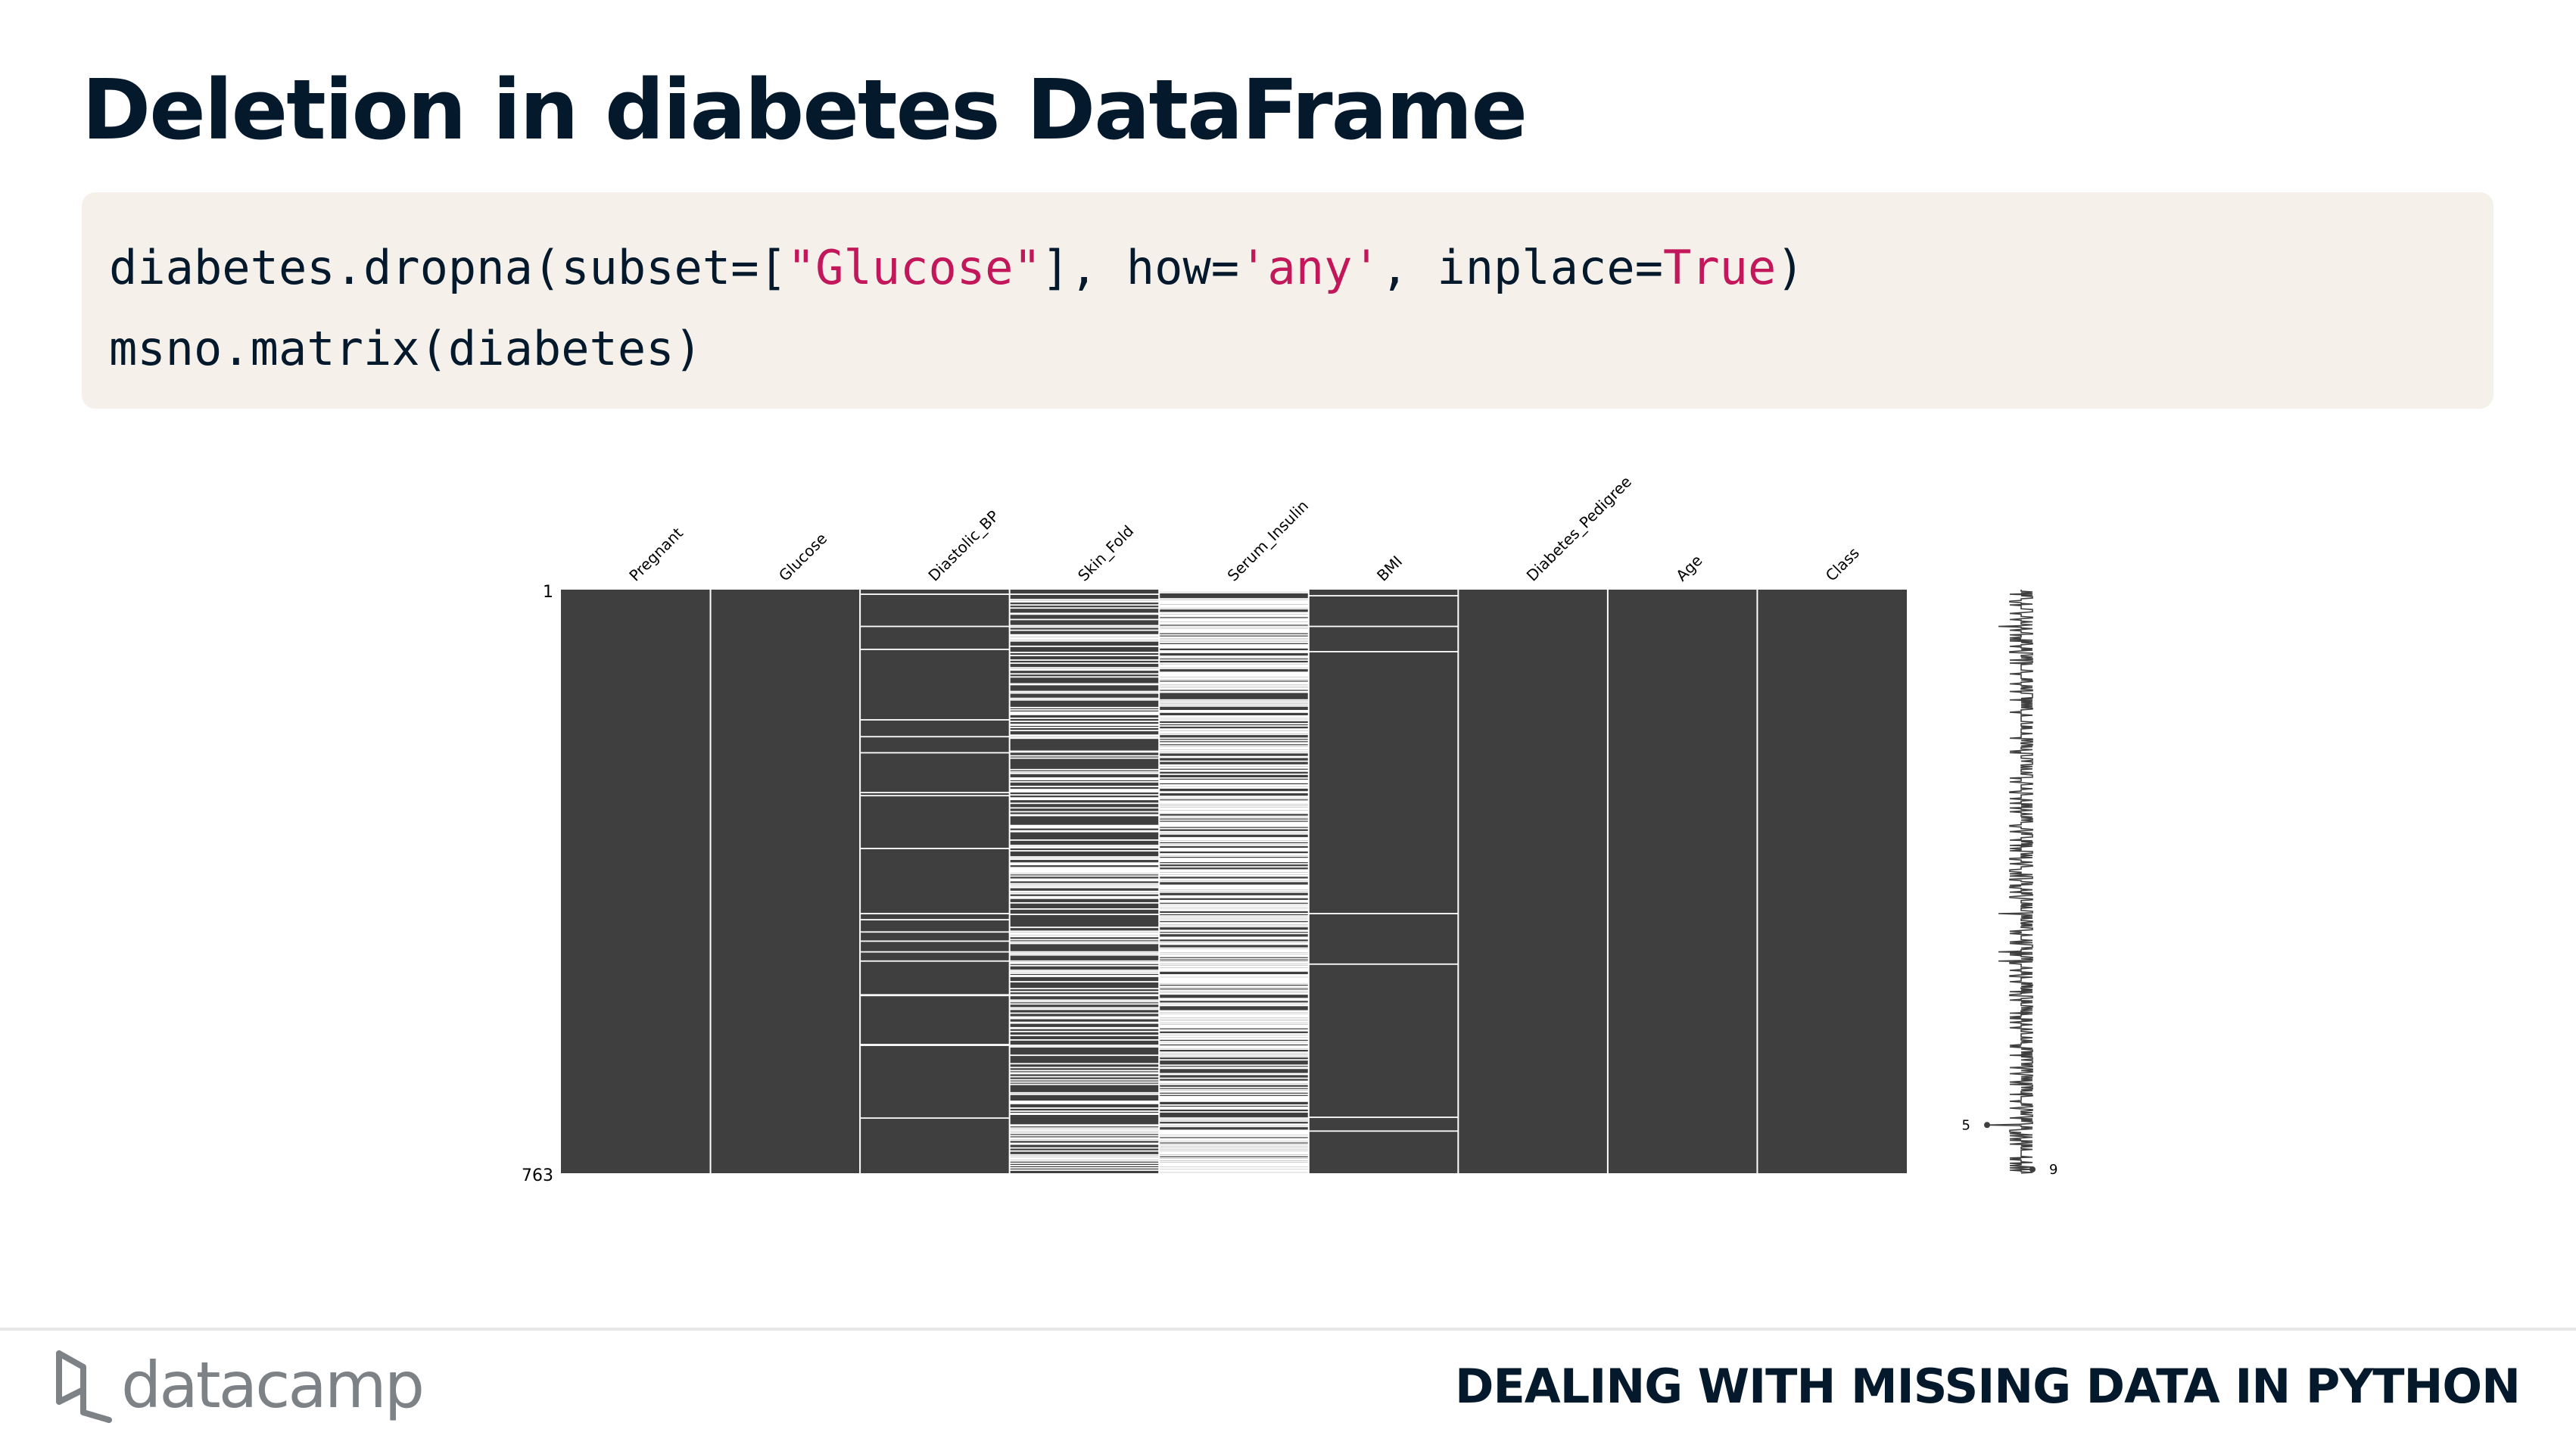  I want to click on sparkline-min-label: 5, so click(1966, 1125).